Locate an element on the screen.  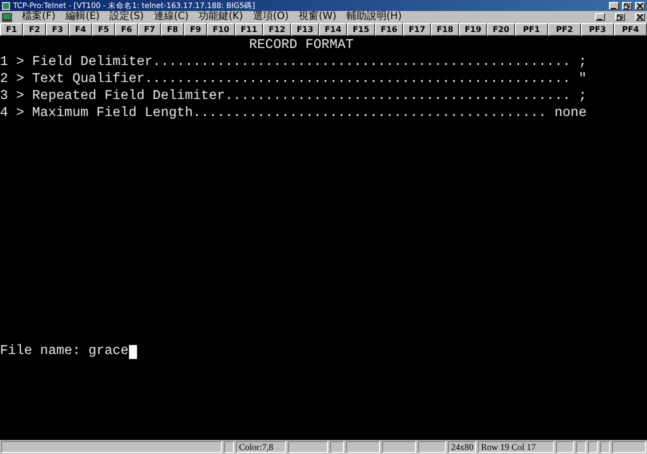
function-key: F17 is located at coordinates (417, 29).